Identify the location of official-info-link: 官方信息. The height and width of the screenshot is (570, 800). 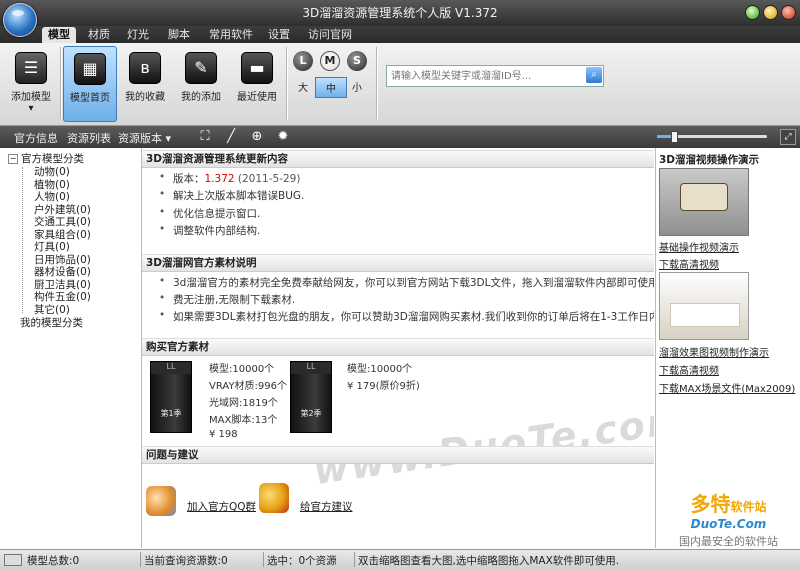
(36, 138).